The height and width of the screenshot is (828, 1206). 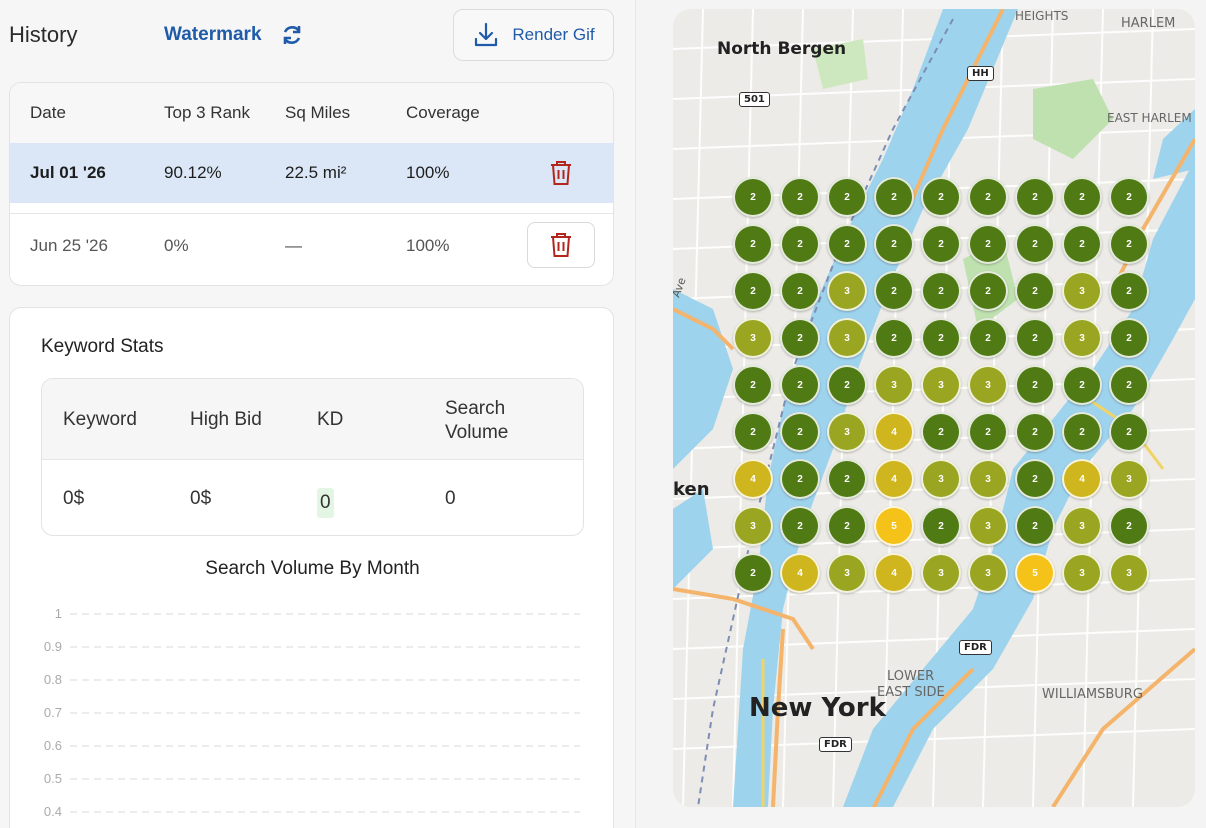 What do you see at coordinates (68, 172) in the screenshot?
I see `row-date: Jul 01 '26` at bounding box center [68, 172].